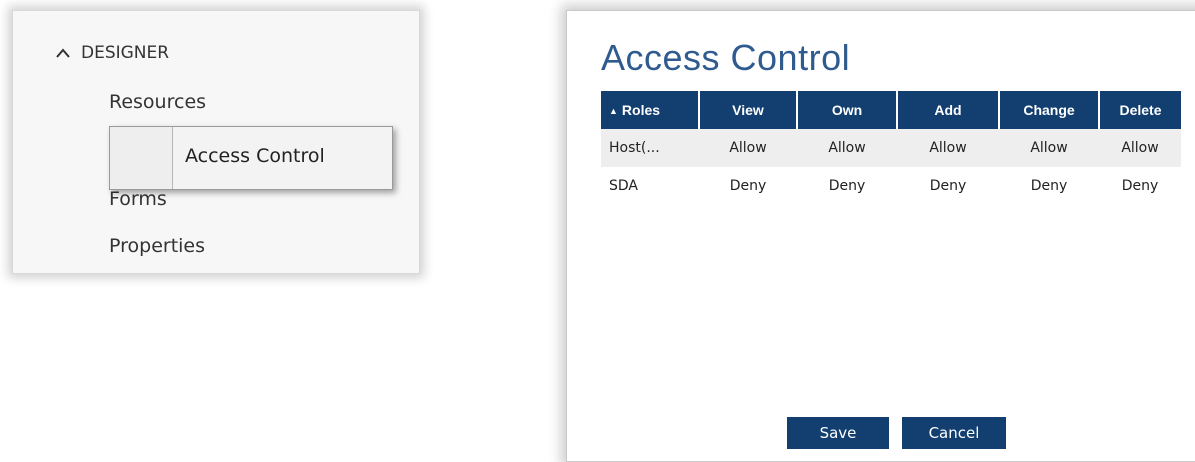 The height and width of the screenshot is (462, 1195). What do you see at coordinates (650, 110) in the screenshot?
I see `column-header-roles: ▲ Roles` at bounding box center [650, 110].